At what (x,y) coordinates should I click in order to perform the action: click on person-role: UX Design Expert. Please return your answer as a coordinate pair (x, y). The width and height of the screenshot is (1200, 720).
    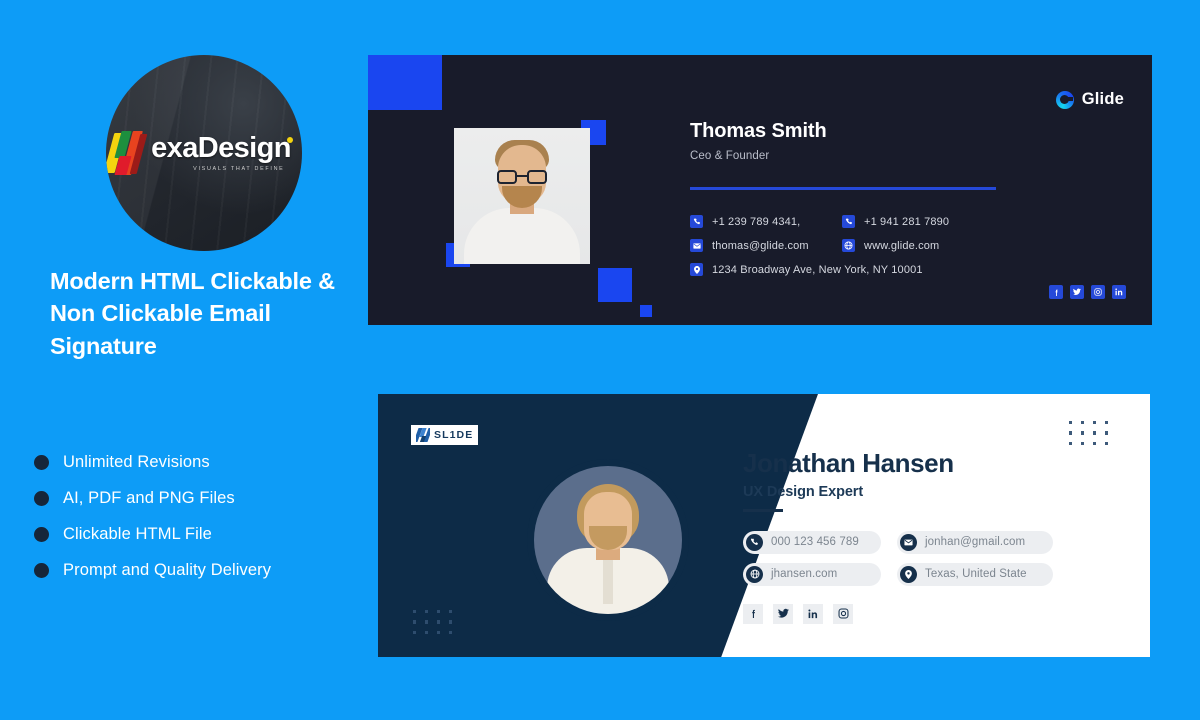
    Looking at the image, I should click on (803, 492).